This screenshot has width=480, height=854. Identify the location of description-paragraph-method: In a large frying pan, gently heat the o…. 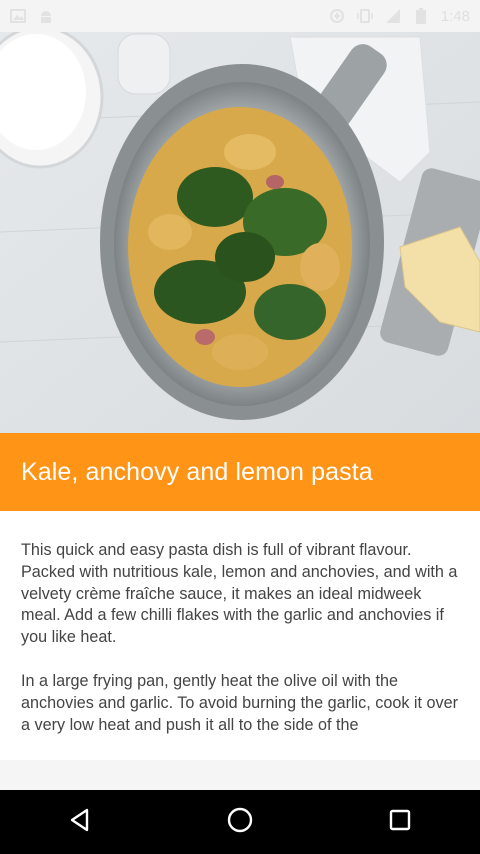
(240, 702).